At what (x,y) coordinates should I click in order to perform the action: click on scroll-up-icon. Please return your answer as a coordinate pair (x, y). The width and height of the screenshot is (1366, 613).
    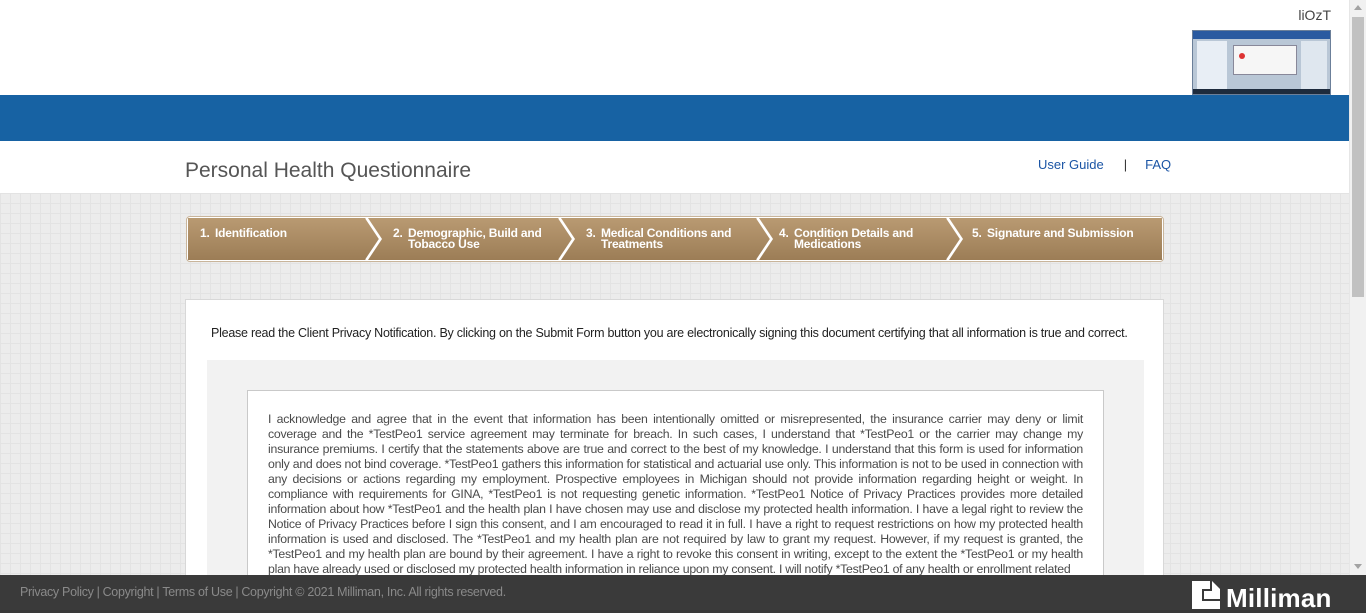
    Looking at the image, I should click on (1358, 7).